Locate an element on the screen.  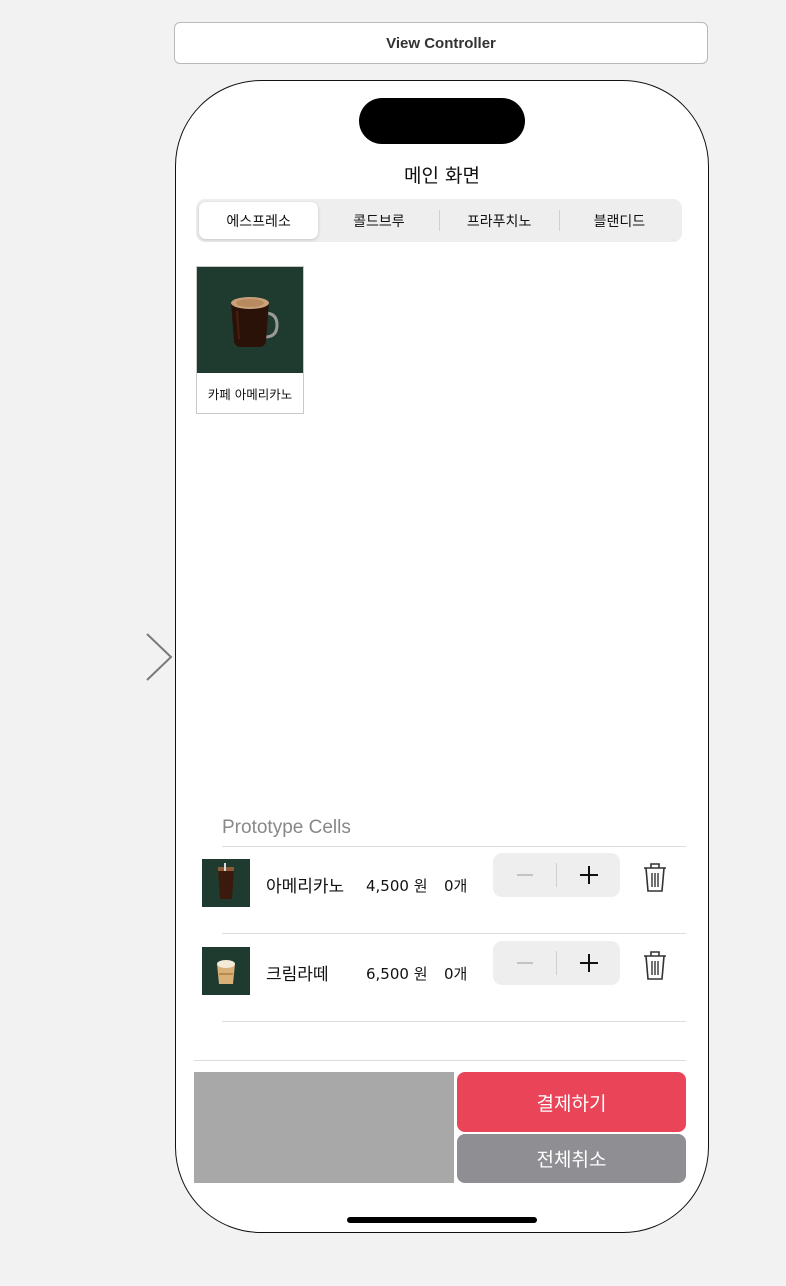
segment-label: 프라푸치노 is located at coordinates (499, 221).